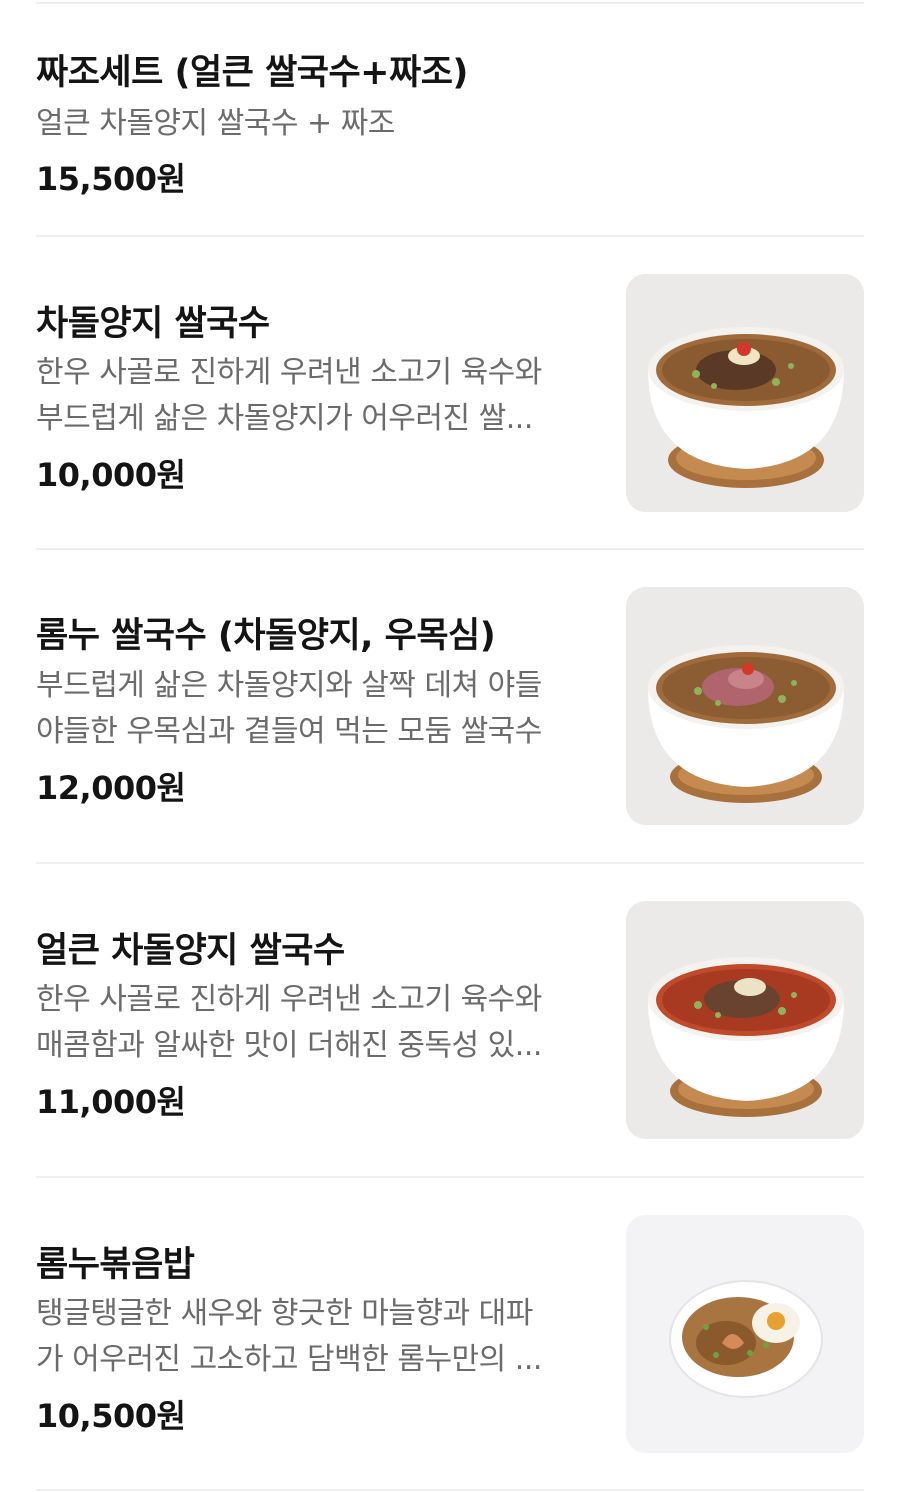  I want to click on fried-rice-plate-icon, so click(745, 1334).